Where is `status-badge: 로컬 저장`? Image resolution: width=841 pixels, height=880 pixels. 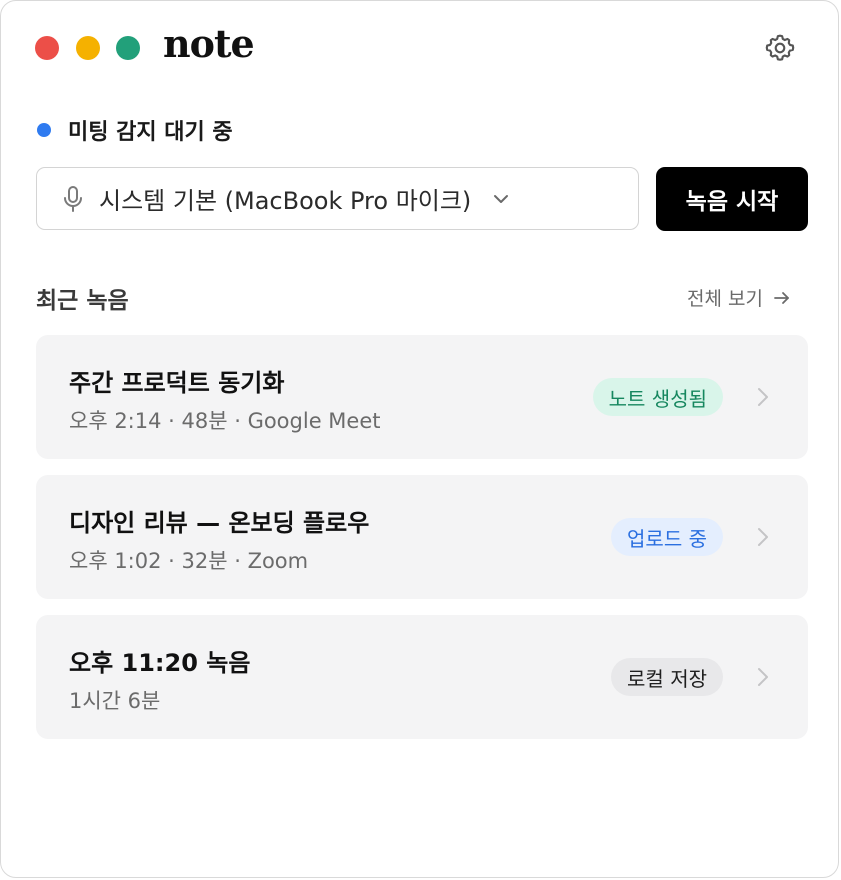
status-badge: 로컬 저장 is located at coordinates (667, 677).